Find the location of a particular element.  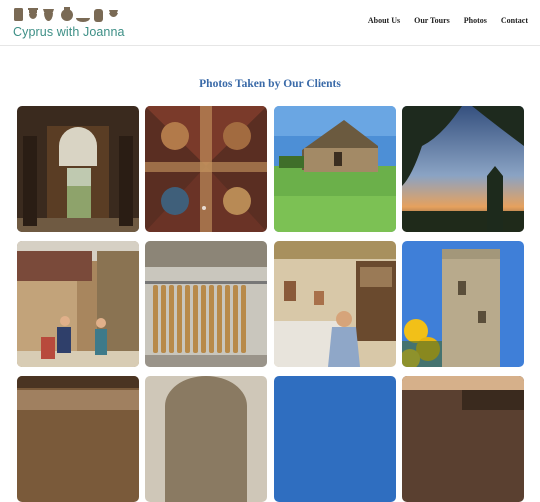

pottery-icons is located at coordinates (66, 14).